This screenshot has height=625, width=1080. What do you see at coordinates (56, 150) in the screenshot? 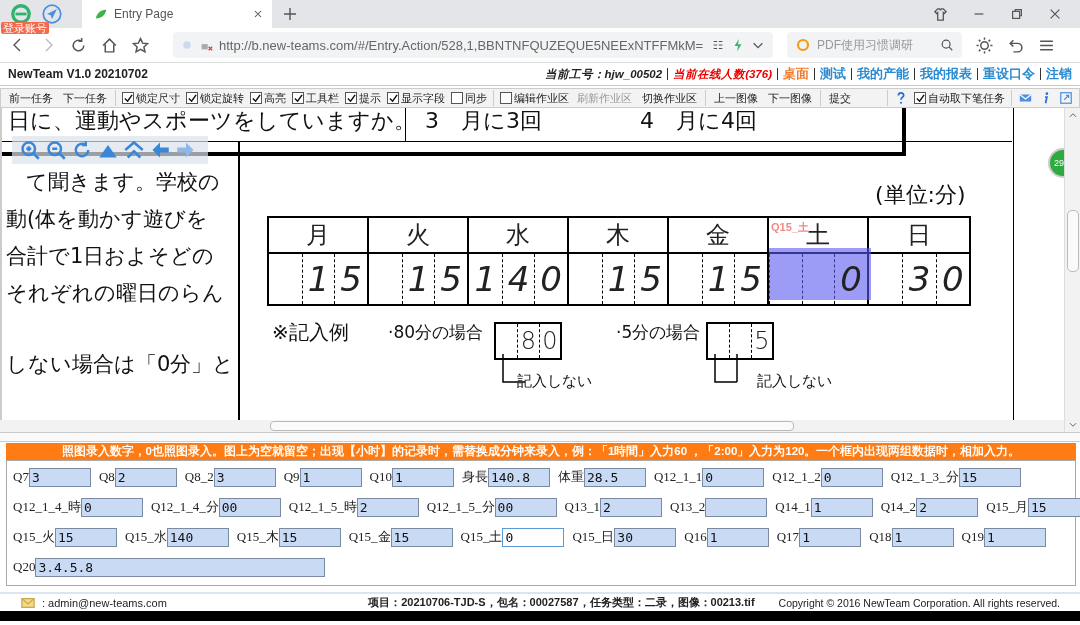
I see `zoom-out-icon` at bounding box center [56, 150].